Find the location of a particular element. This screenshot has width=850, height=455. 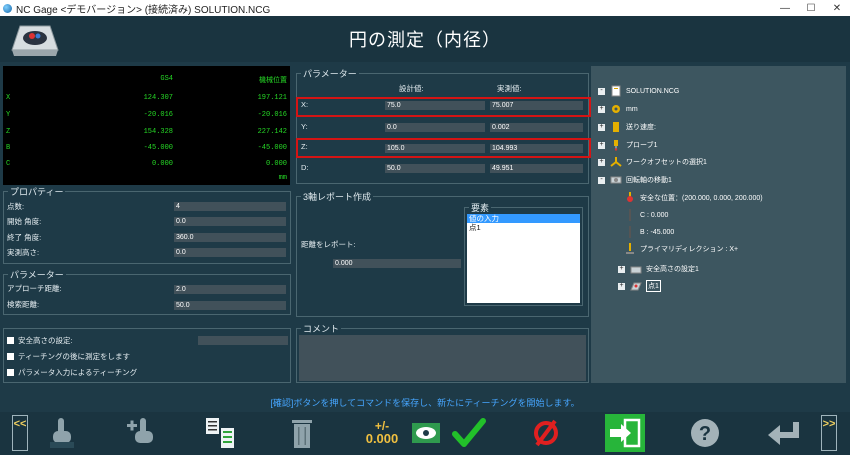

safe-height-icon is located at coordinates (636, 270).